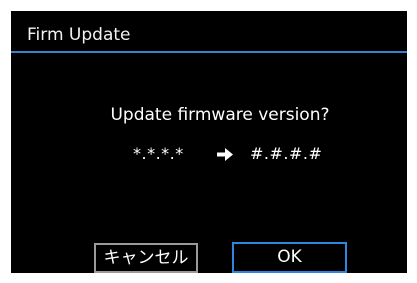 The image size is (417, 283). I want to click on update-question: Update firmware version?, so click(220, 115).